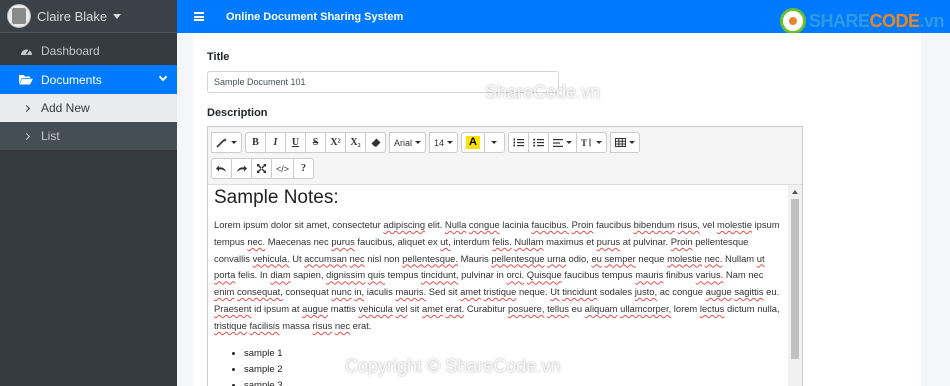 The image size is (950, 386). I want to click on list-item: sample 2, so click(514, 370).